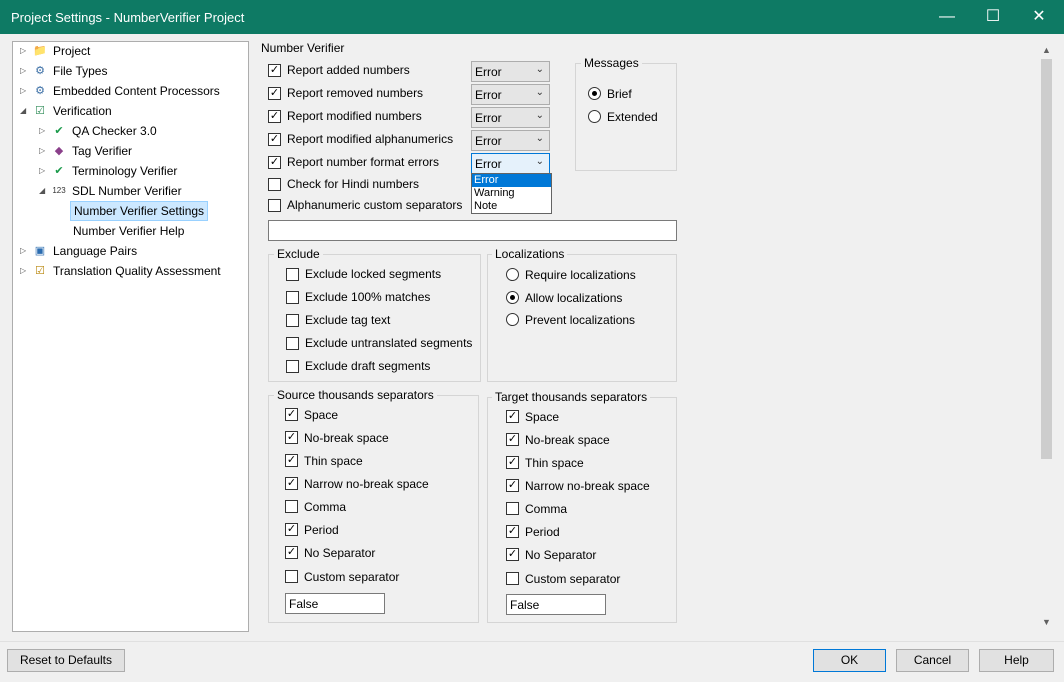 The width and height of the screenshot is (1064, 682). What do you see at coordinates (594, 116) in the screenshot?
I see `extended-radio` at bounding box center [594, 116].